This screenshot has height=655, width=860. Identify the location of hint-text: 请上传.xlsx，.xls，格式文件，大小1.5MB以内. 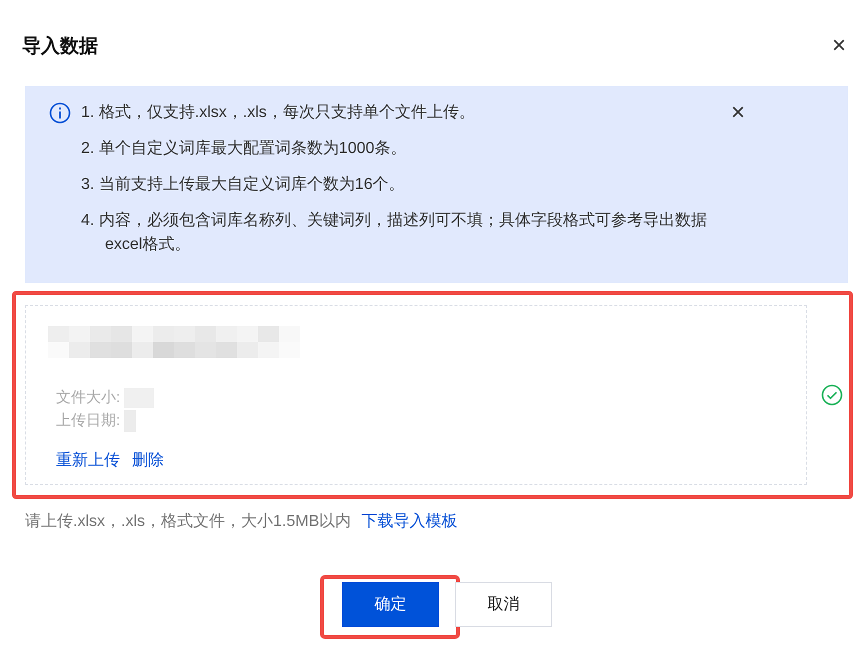
(188, 522).